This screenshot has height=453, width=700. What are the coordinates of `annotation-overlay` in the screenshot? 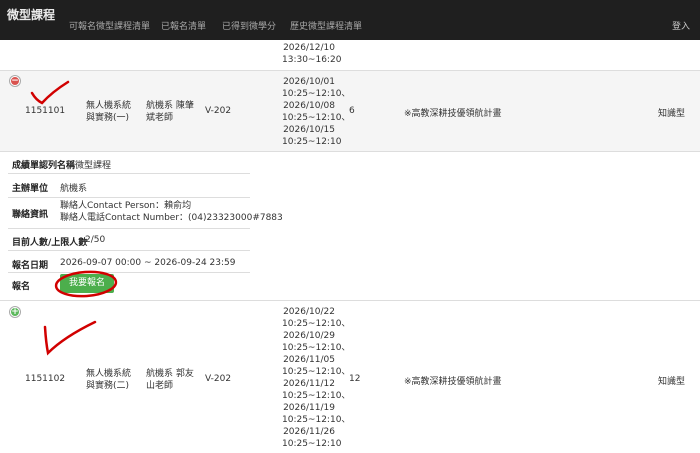 It's located at (74, 218).